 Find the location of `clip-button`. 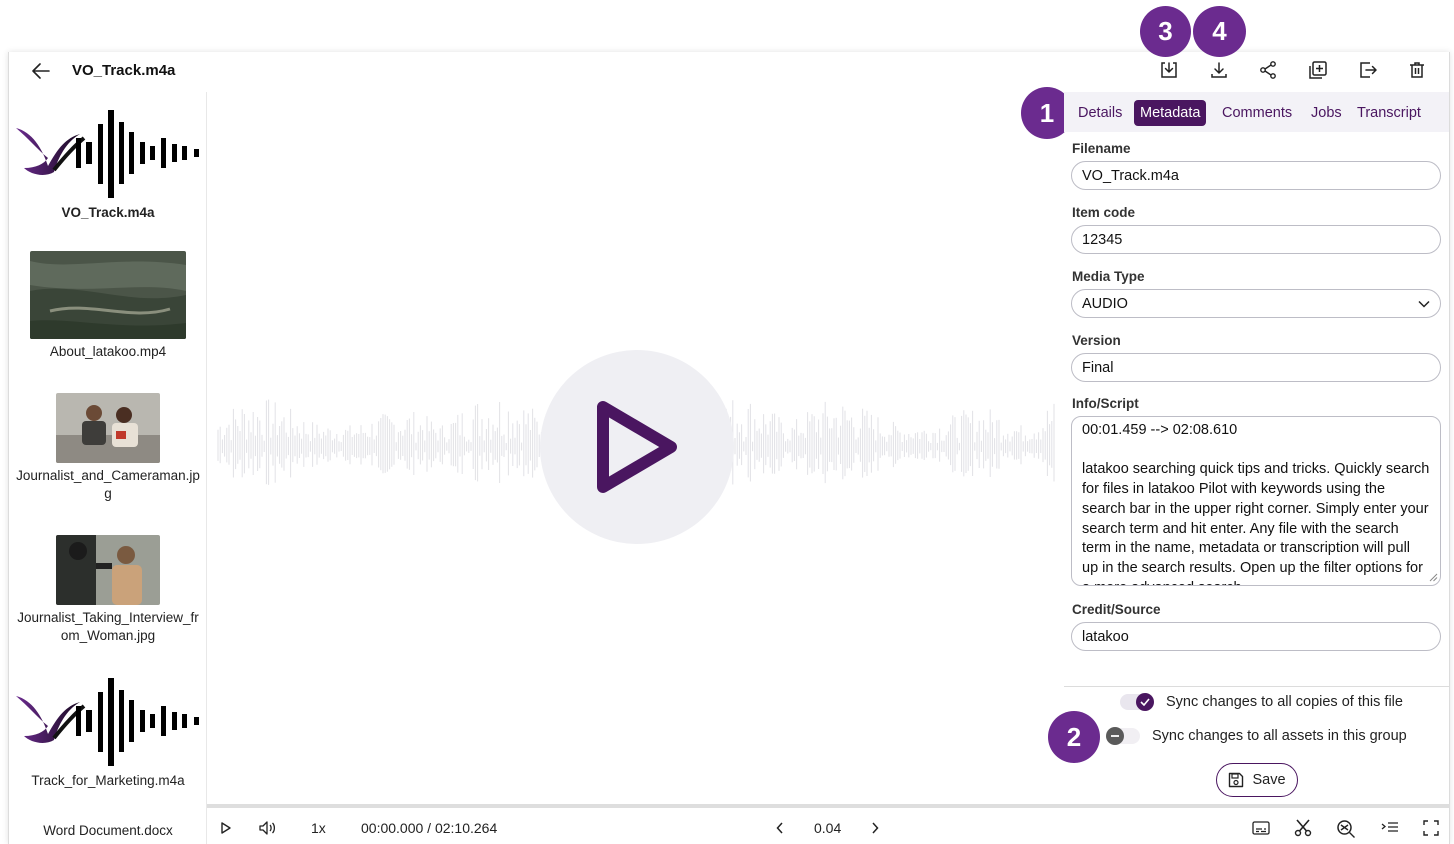

clip-button is located at coordinates (1303, 828).